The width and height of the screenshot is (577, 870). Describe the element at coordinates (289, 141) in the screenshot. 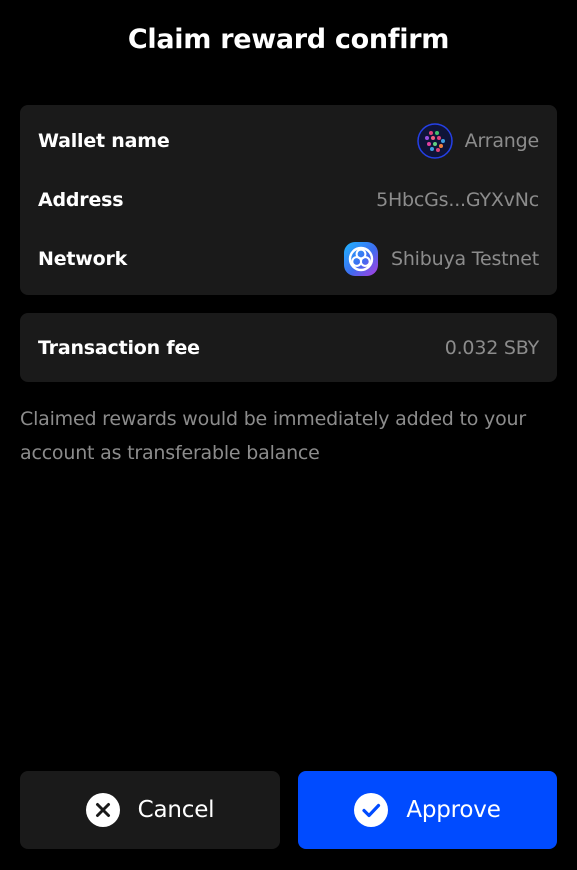

I see `wallet-name-row: Wallet name Arrange` at that location.